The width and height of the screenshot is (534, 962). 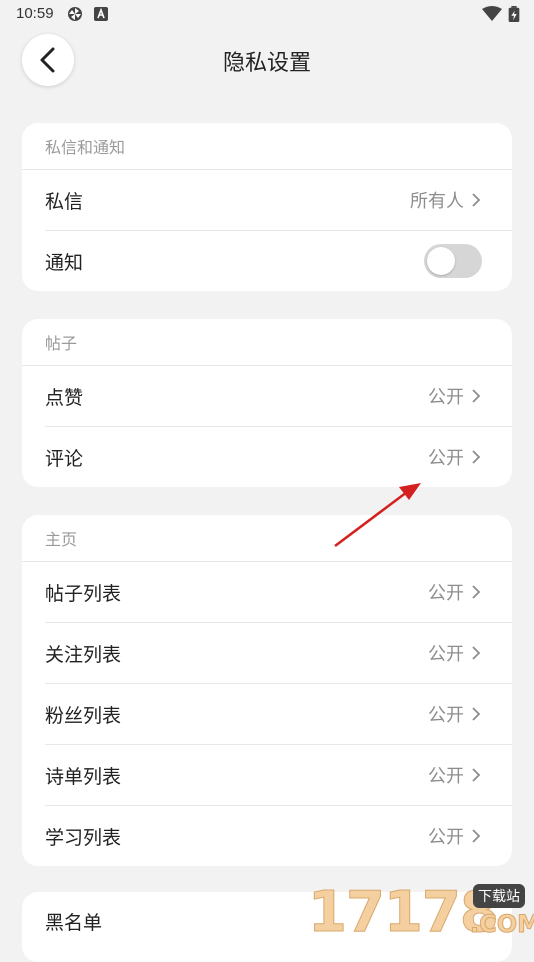 I want to click on section-title: 主页, so click(x=267, y=538).